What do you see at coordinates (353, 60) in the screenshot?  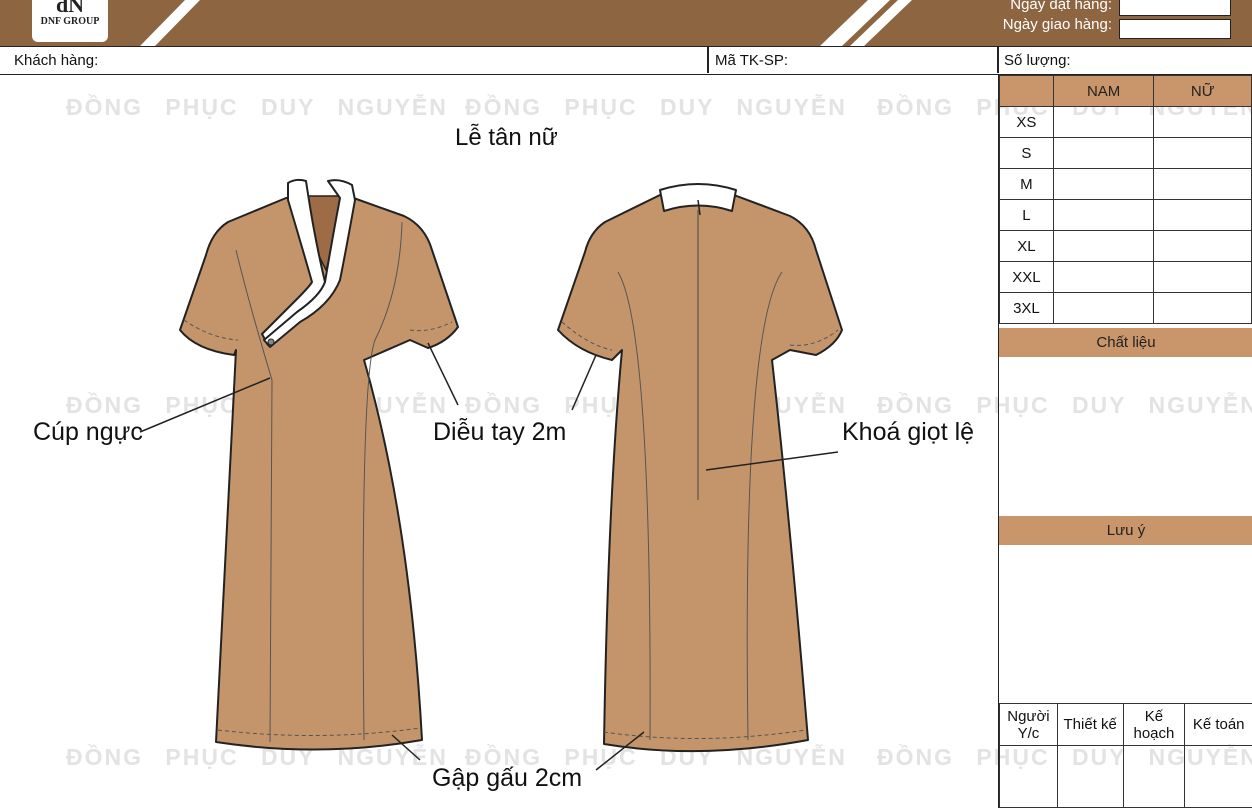 I see `customer-field: Khách hàng:` at bounding box center [353, 60].